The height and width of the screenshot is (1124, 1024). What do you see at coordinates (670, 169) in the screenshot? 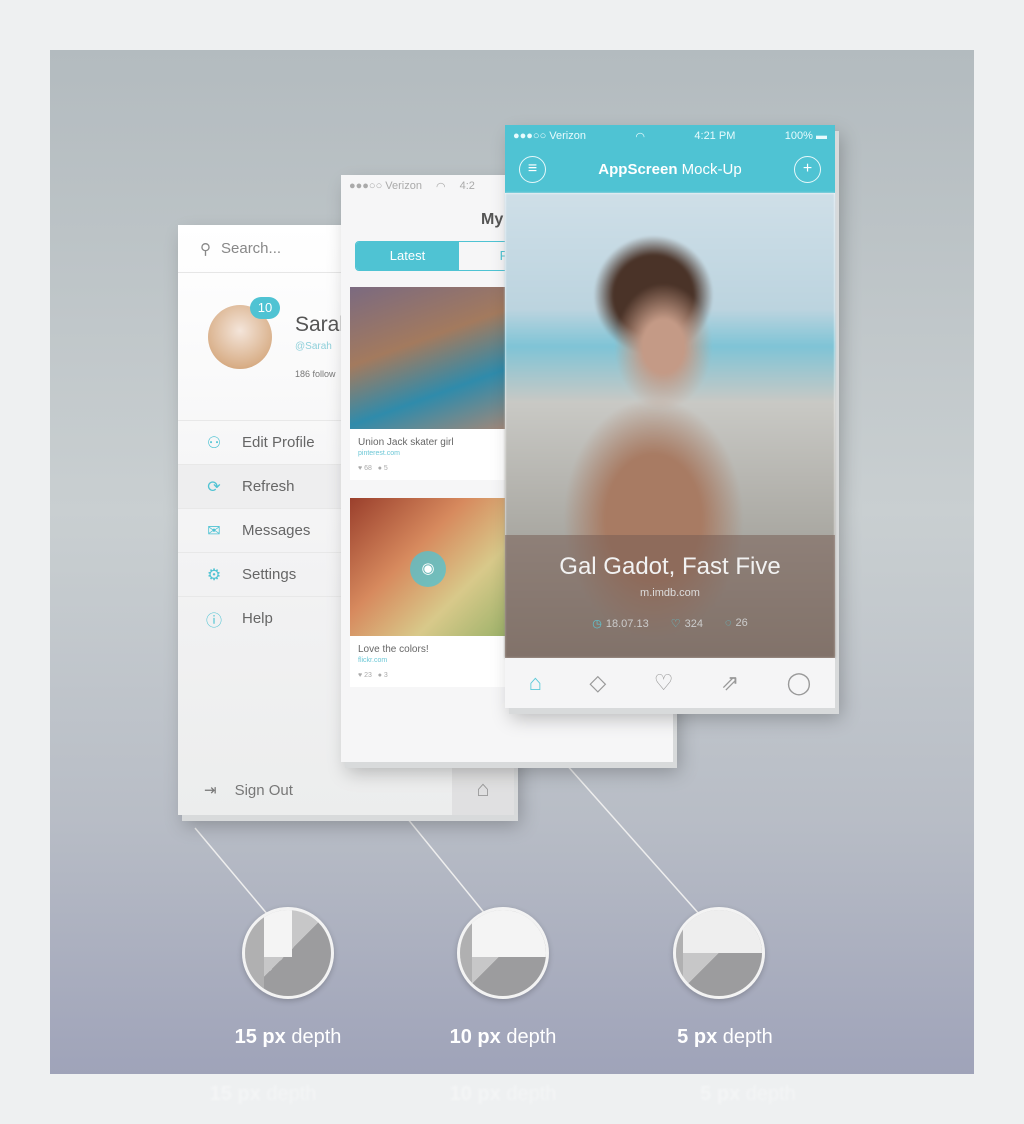
I see `app-title: AppScreen Mock-Up` at bounding box center [670, 169].